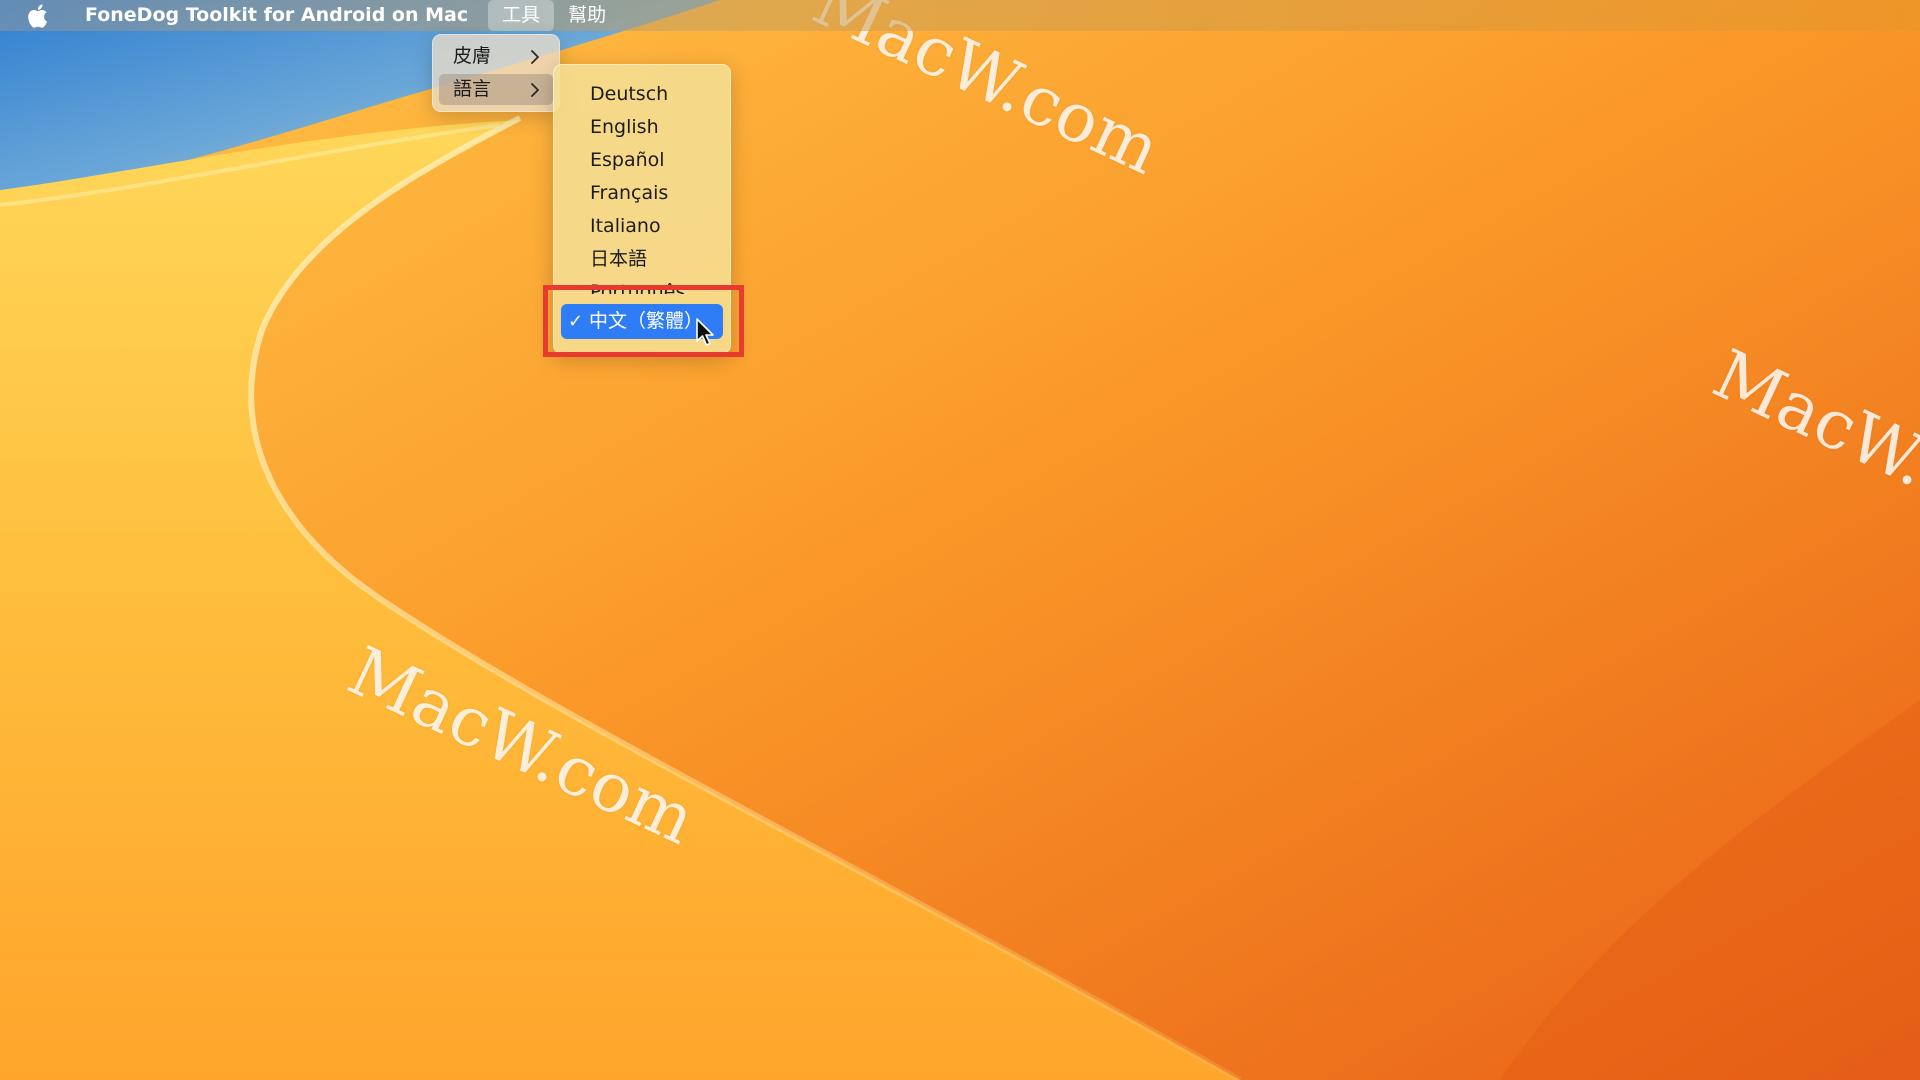 The height and width of the screenshot is (1080, 1920). I want to click on menu-item-language: 語言, so click(496, 89).